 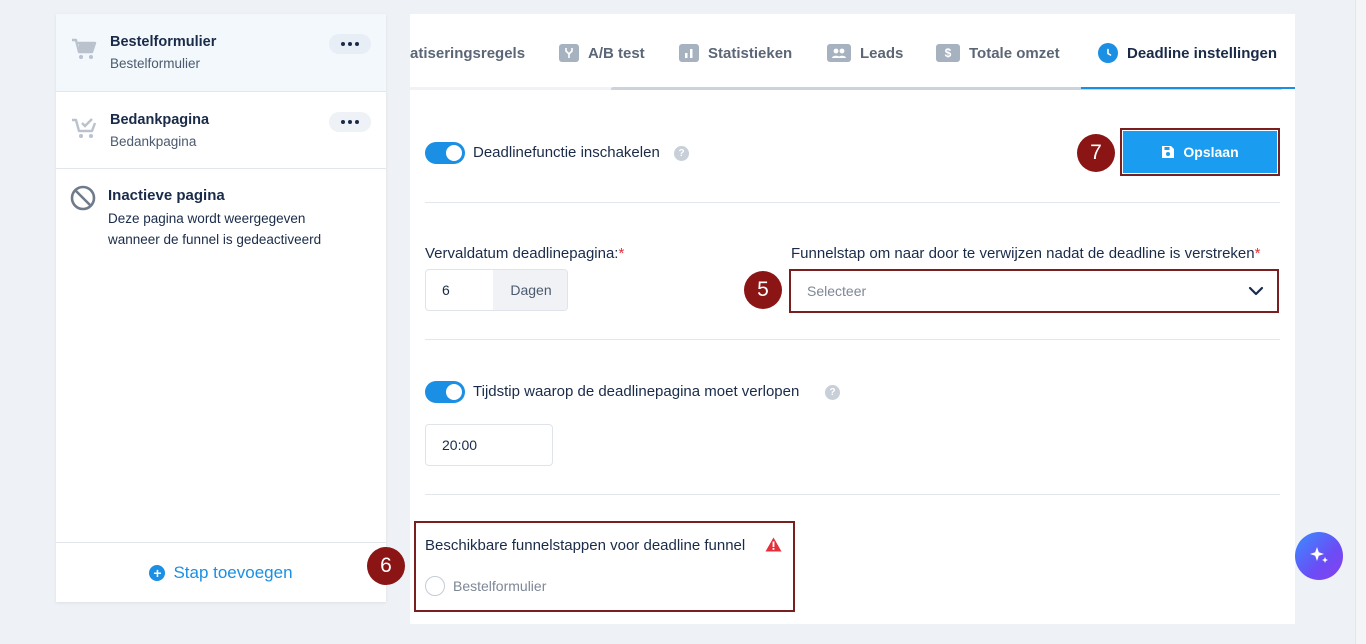 I want to click on save-button: Opslaan, so click(x=1200, y=152).